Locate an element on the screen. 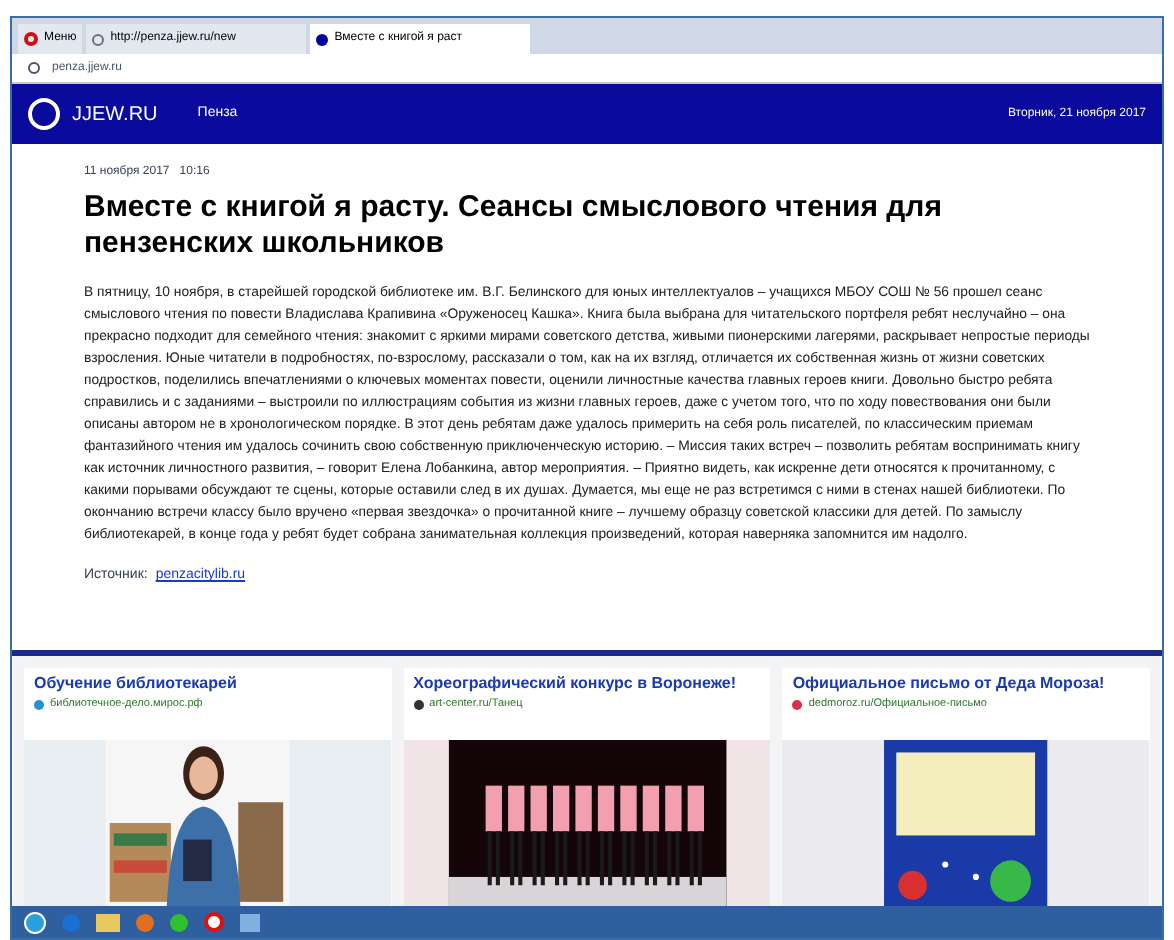 This screenshot has width=1174, height=940. ad-title: Официальное письмо от Деда Мороза! is located at coordinates (966, 683).